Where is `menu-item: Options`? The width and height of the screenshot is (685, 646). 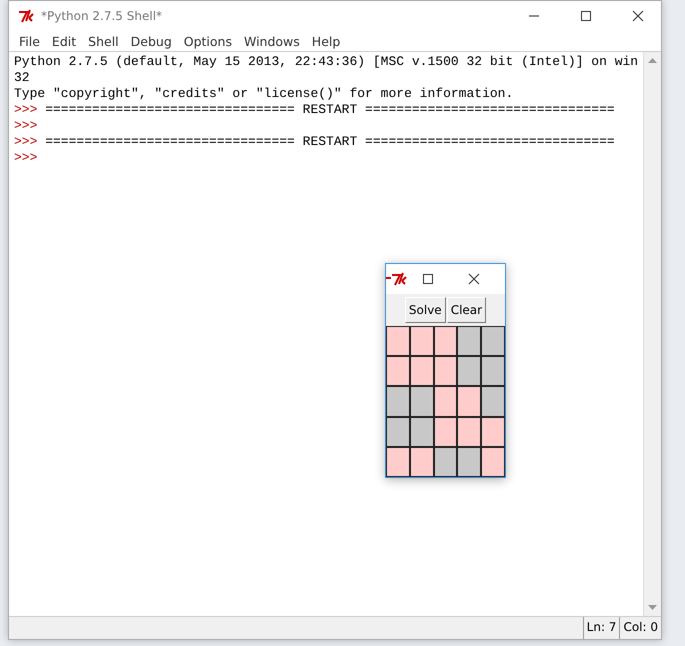
menu-item: Options is located at coordinates (207, 41).